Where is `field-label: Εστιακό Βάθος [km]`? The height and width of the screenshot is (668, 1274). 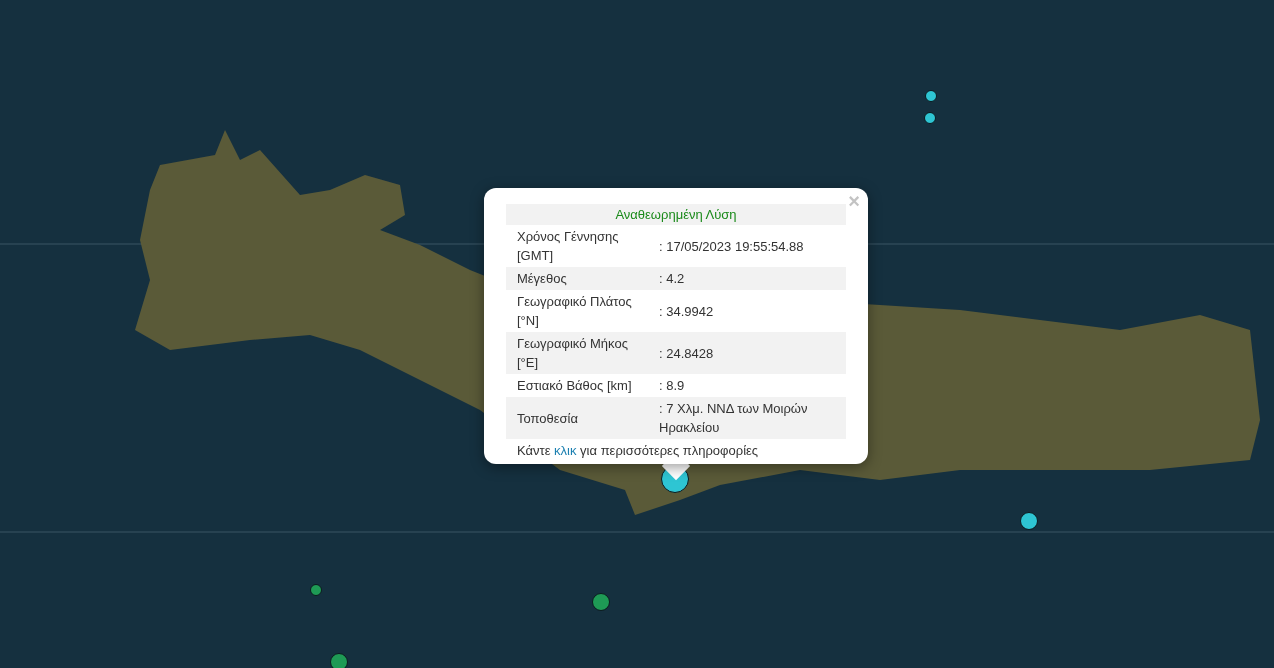
field-label: Εστιακό Βάθος [km] is located at coordinates (574, 386).